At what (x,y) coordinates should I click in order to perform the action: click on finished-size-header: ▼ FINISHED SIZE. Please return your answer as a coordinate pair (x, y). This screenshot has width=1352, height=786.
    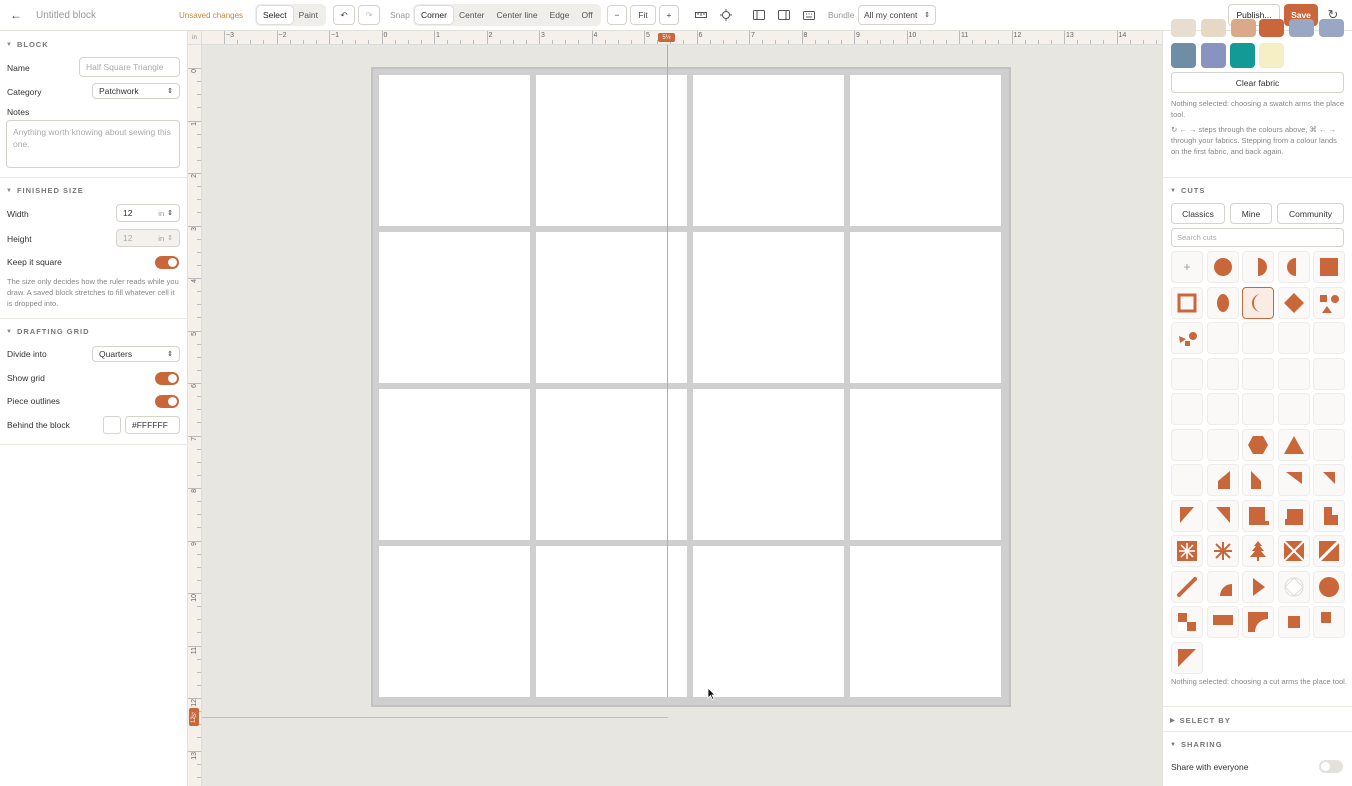
    Looking at the image, I should click on (45, 190).